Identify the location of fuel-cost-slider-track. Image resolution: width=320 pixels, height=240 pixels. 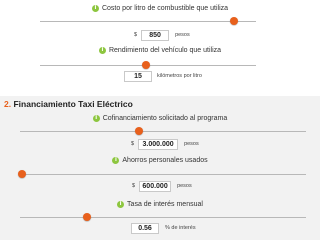
(148, 21).